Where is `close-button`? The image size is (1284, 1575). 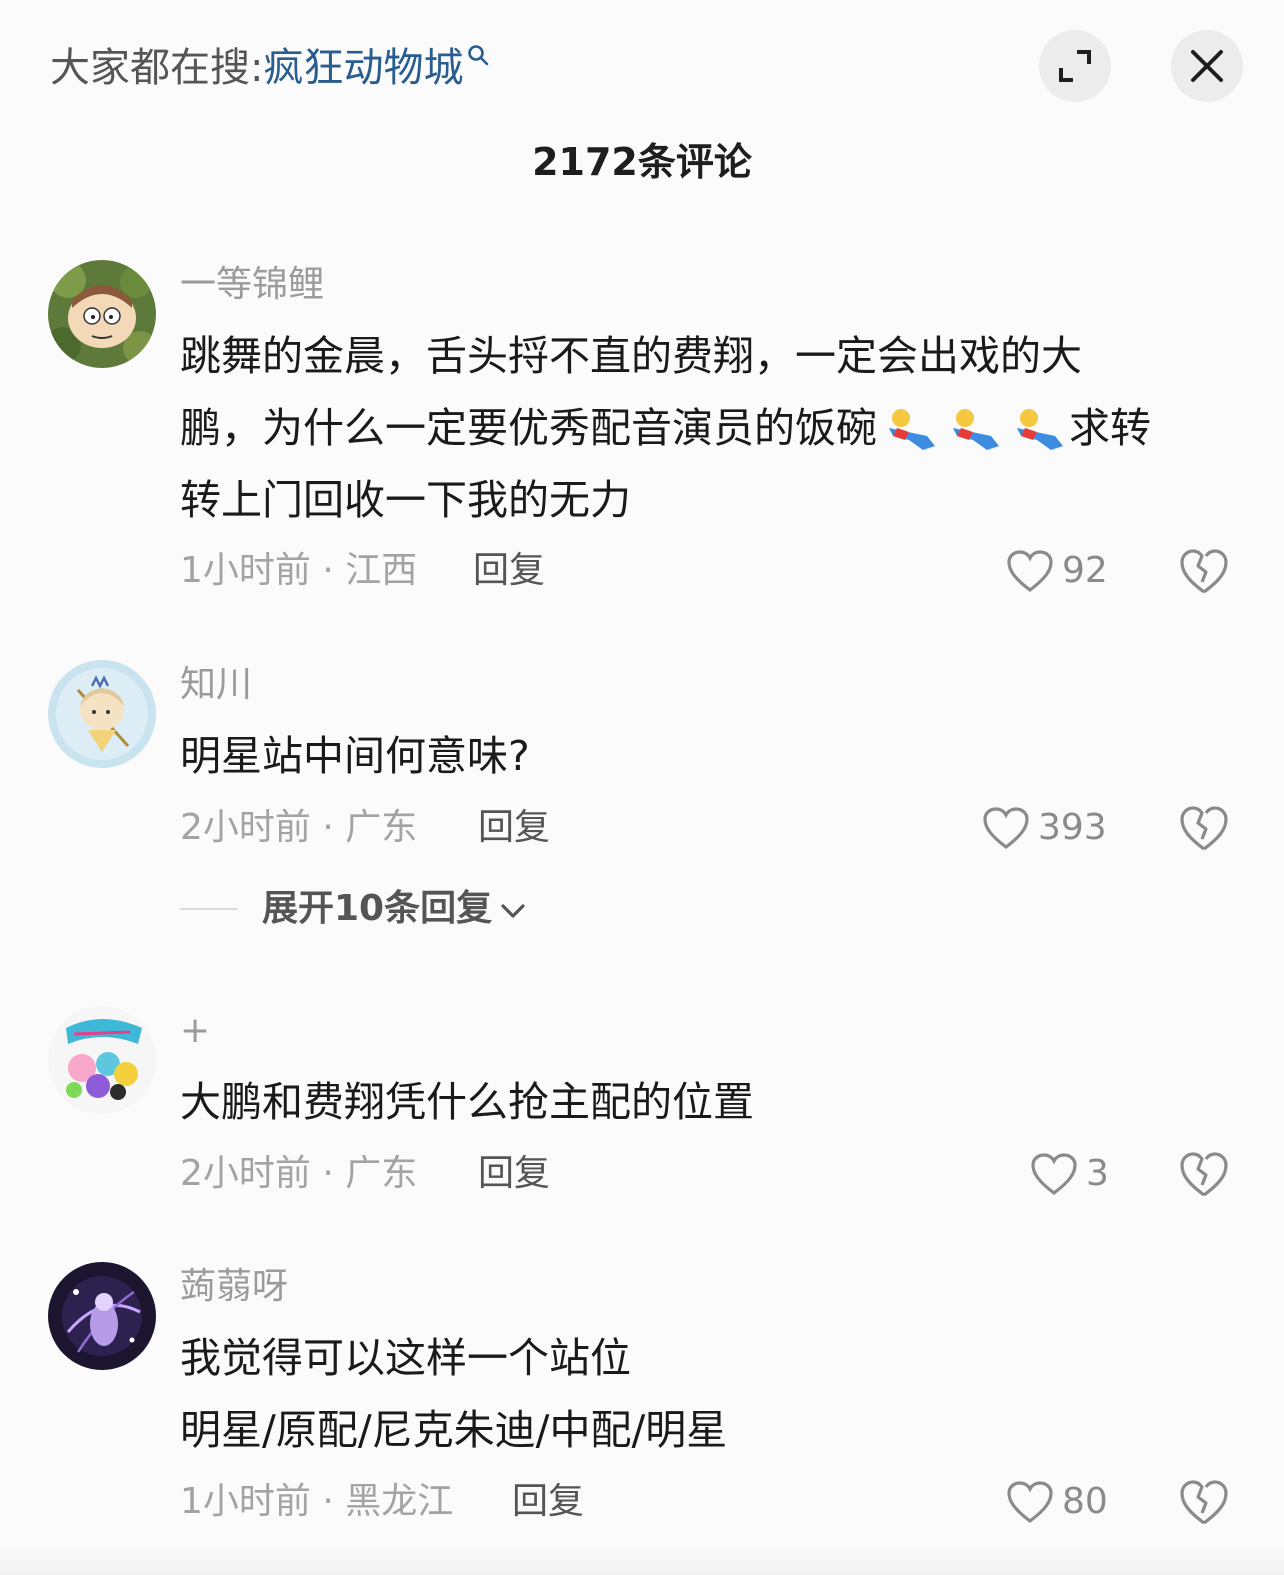 close-button is located at coordinates (1207, 66).